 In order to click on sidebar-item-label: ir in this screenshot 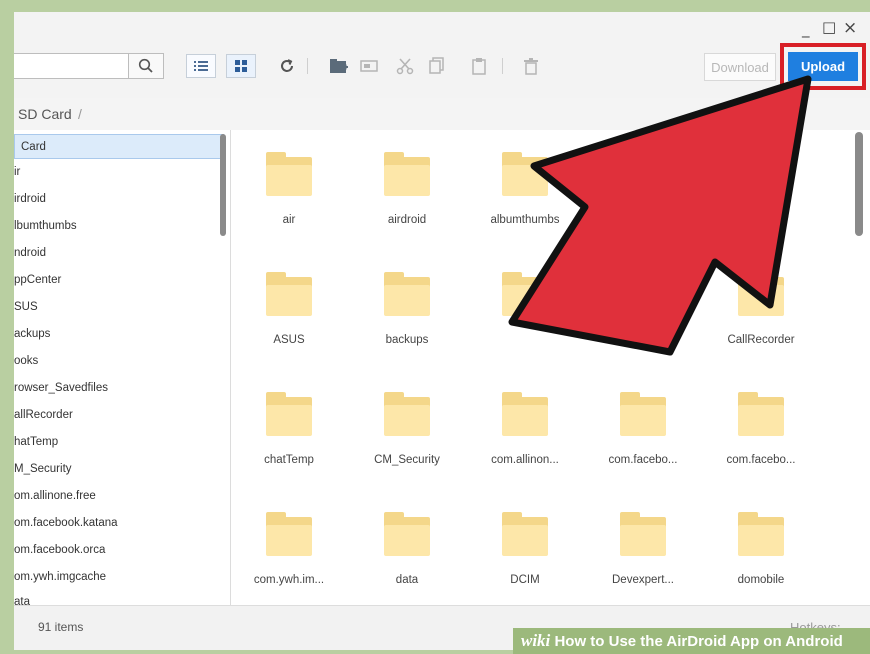, I will do `click(17, 172)`.